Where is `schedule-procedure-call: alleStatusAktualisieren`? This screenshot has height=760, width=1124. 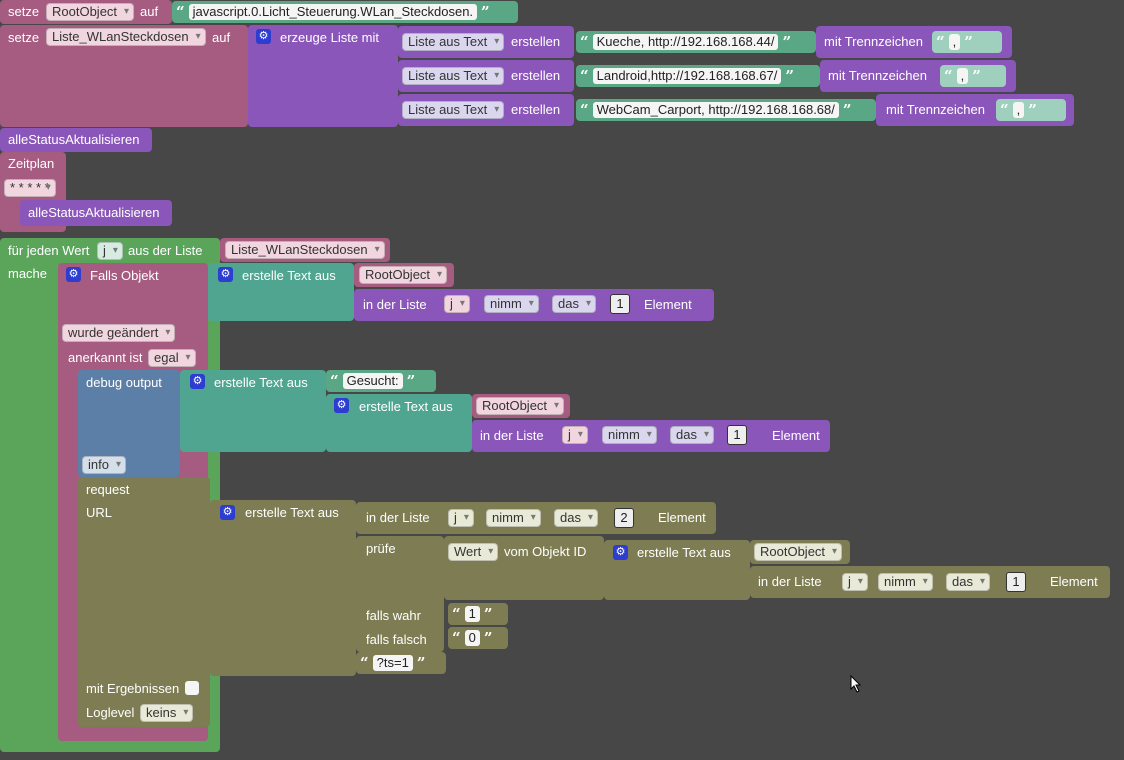
schedule-procedure-call: alleStatusAktualisieren is located at coordinates (96, 213).